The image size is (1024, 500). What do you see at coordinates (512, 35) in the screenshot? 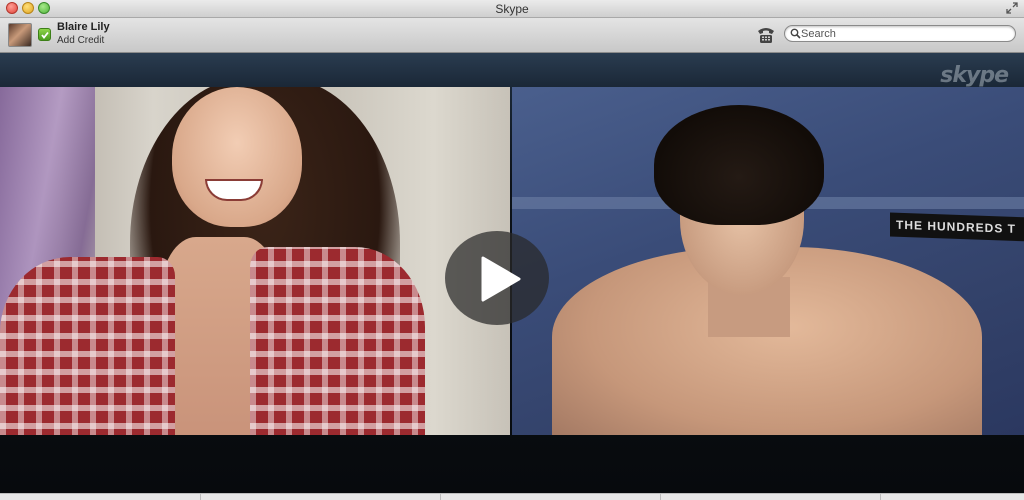
I see `toolbar: Blaire Lily Add Credit` at bounding box center [512, 35].